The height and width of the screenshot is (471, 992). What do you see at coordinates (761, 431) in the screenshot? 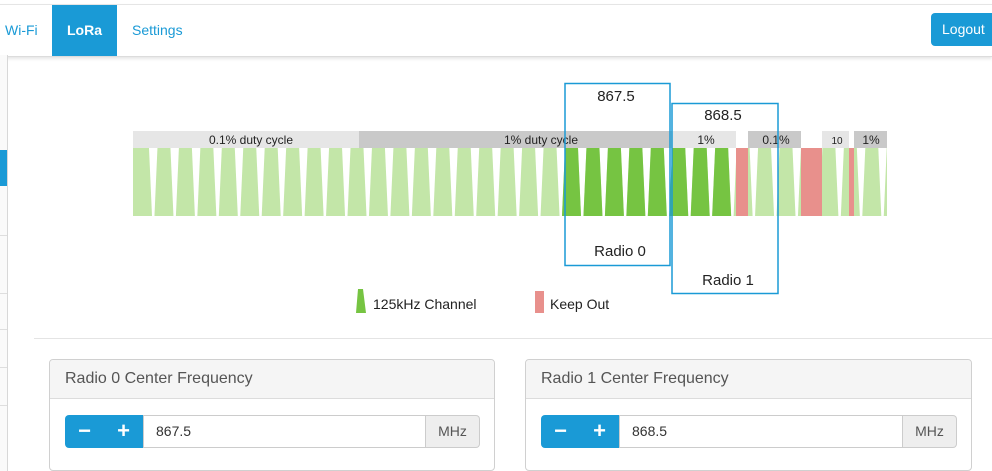
I see `radio1-frequency-input: 868.5` at bounding box center [761, 431].